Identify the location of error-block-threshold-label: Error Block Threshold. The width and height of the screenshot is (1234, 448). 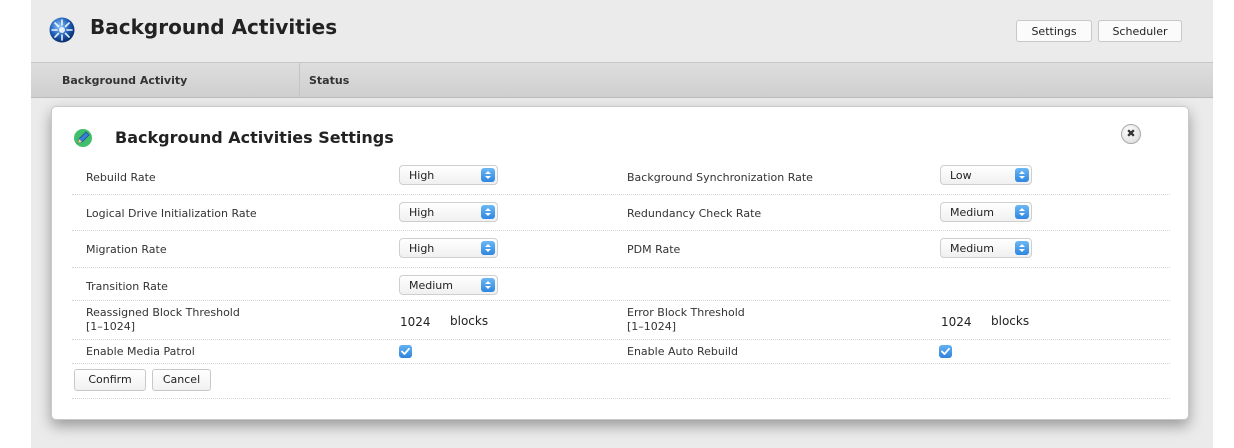
(686, 312).